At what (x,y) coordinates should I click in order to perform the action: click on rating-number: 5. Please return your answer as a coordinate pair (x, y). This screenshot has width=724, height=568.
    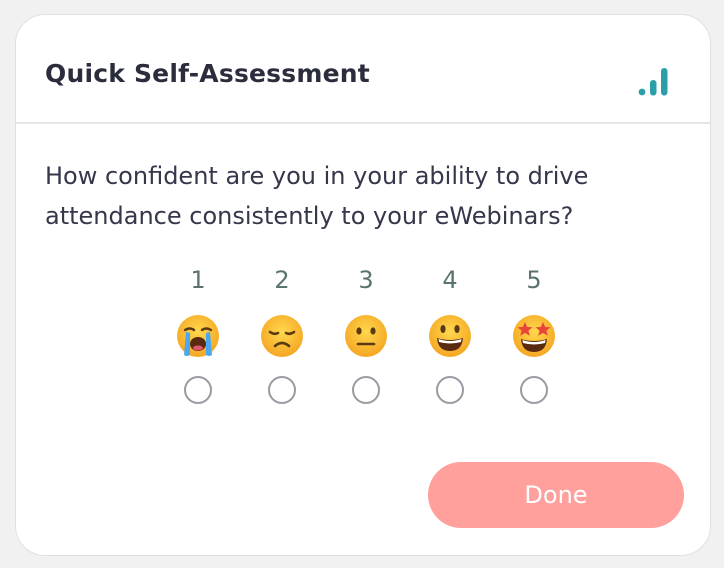
    Looking at the image, I should click on (534, 280).